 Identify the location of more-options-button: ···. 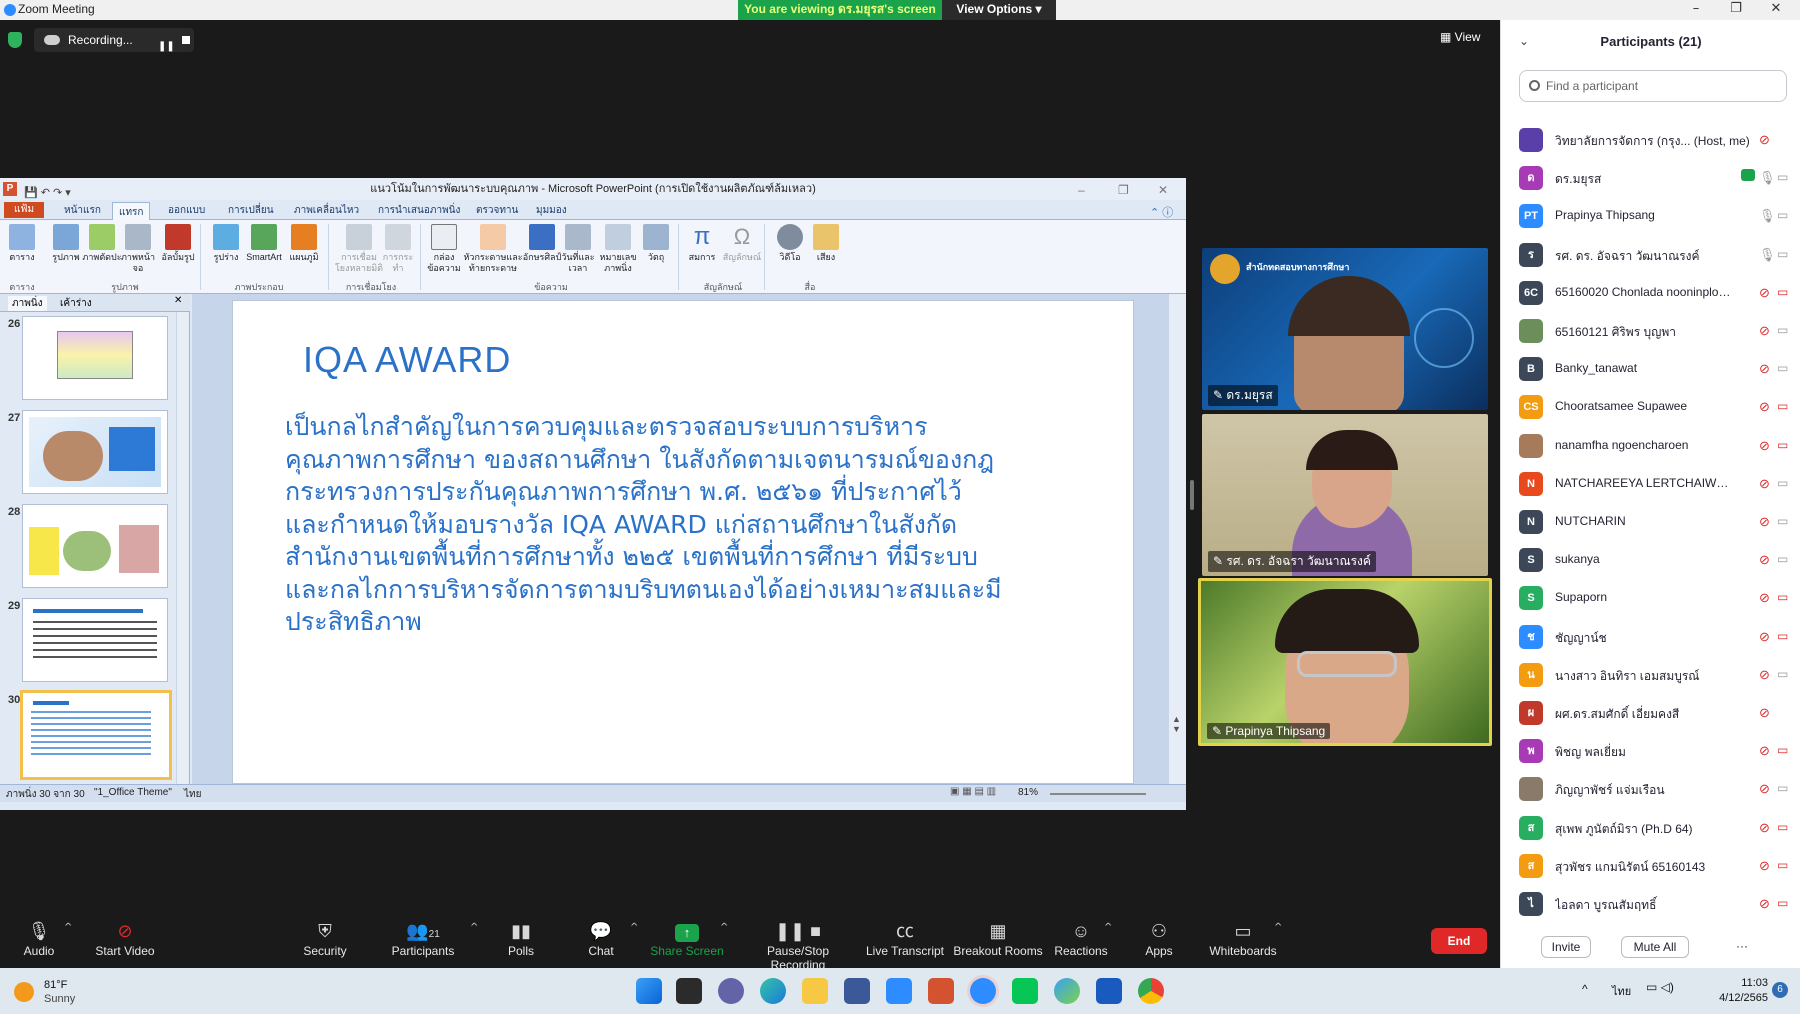
(1742, 947).